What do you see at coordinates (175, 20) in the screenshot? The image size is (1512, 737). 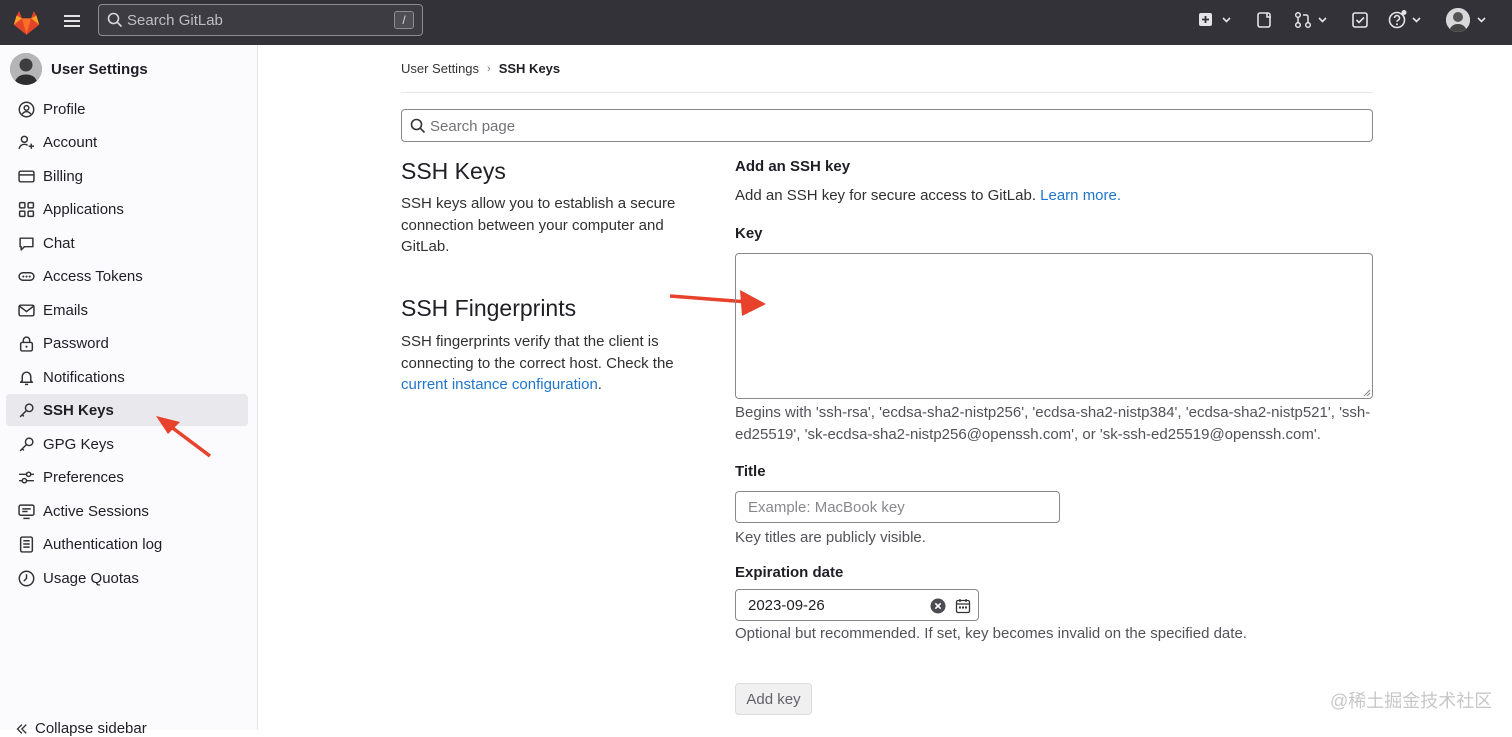 I see `search-placeholder: Search GitLab` at bounding box center [175, 20].